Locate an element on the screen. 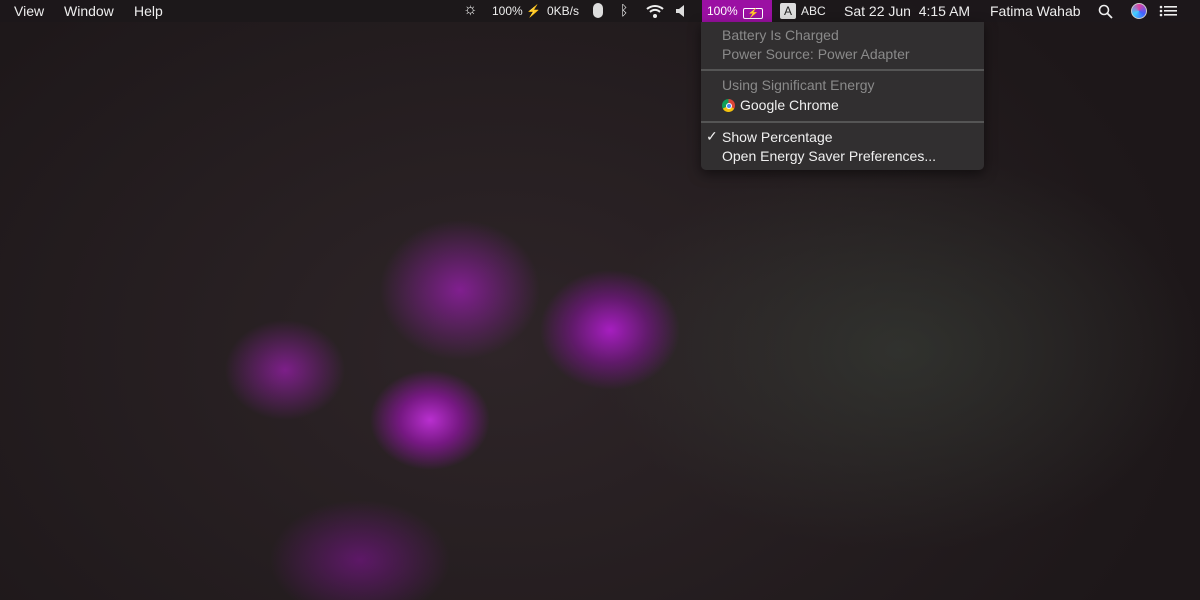 This screenshot has height=600, width=1200. cpu-percent: 100% is located at coordinates (507, 11).